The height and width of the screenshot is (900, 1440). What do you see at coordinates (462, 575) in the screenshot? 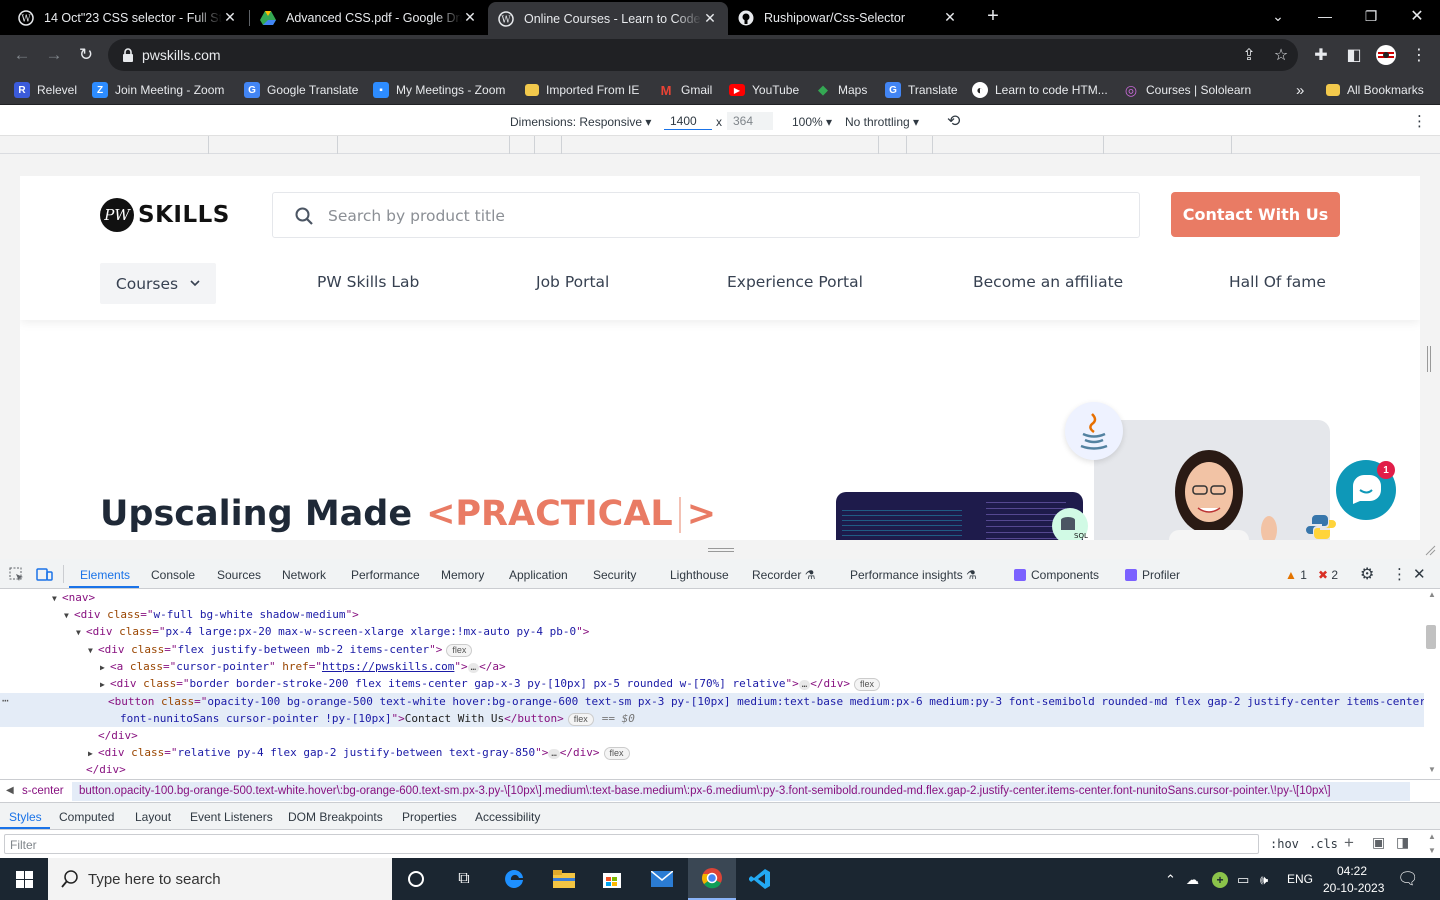
I see `tab-memory: Memory` at bounding box center [462, 575].